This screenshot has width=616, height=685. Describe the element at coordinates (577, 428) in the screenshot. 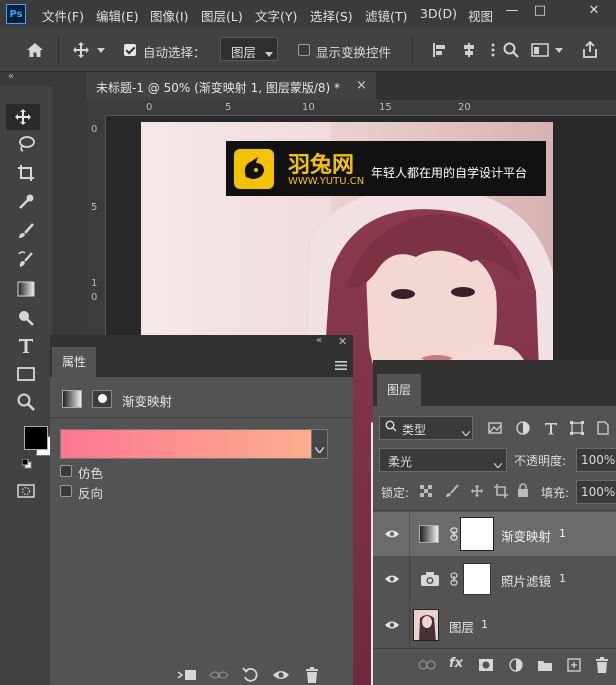

I see `filter-shape-icon` at that location.